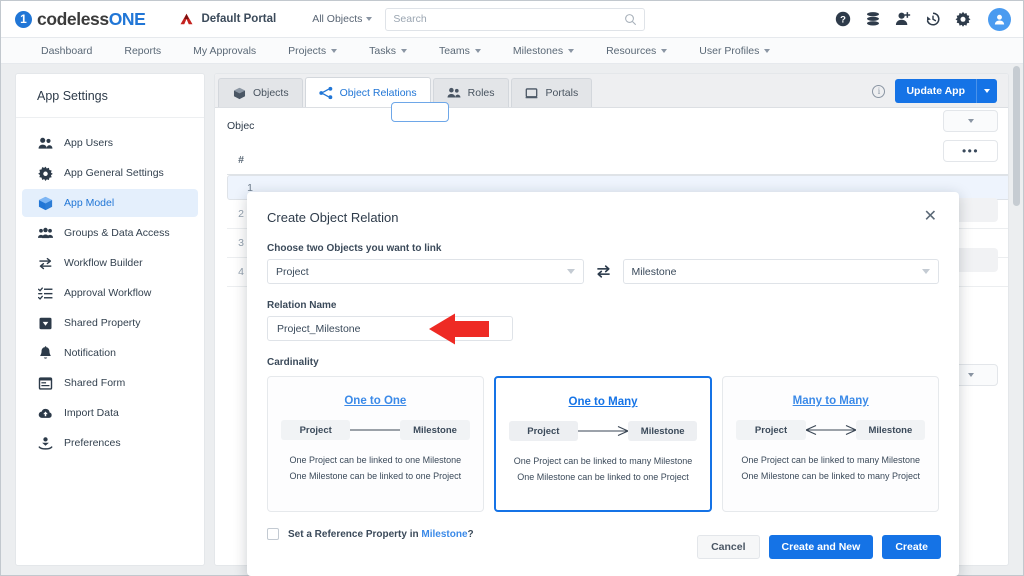  What do you see at coordinates (843, 19) in the screenshot?
I see `help-icon: ?` at bounding box center [843, 19].